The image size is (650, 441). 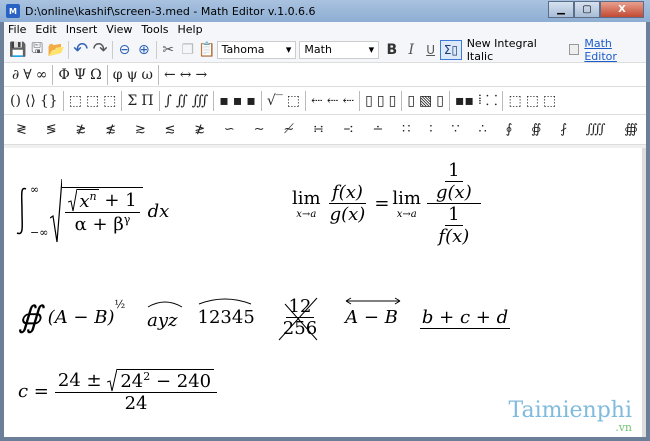 I want to click on relation-symbol-button: ∹, so click(x=348, y=129).